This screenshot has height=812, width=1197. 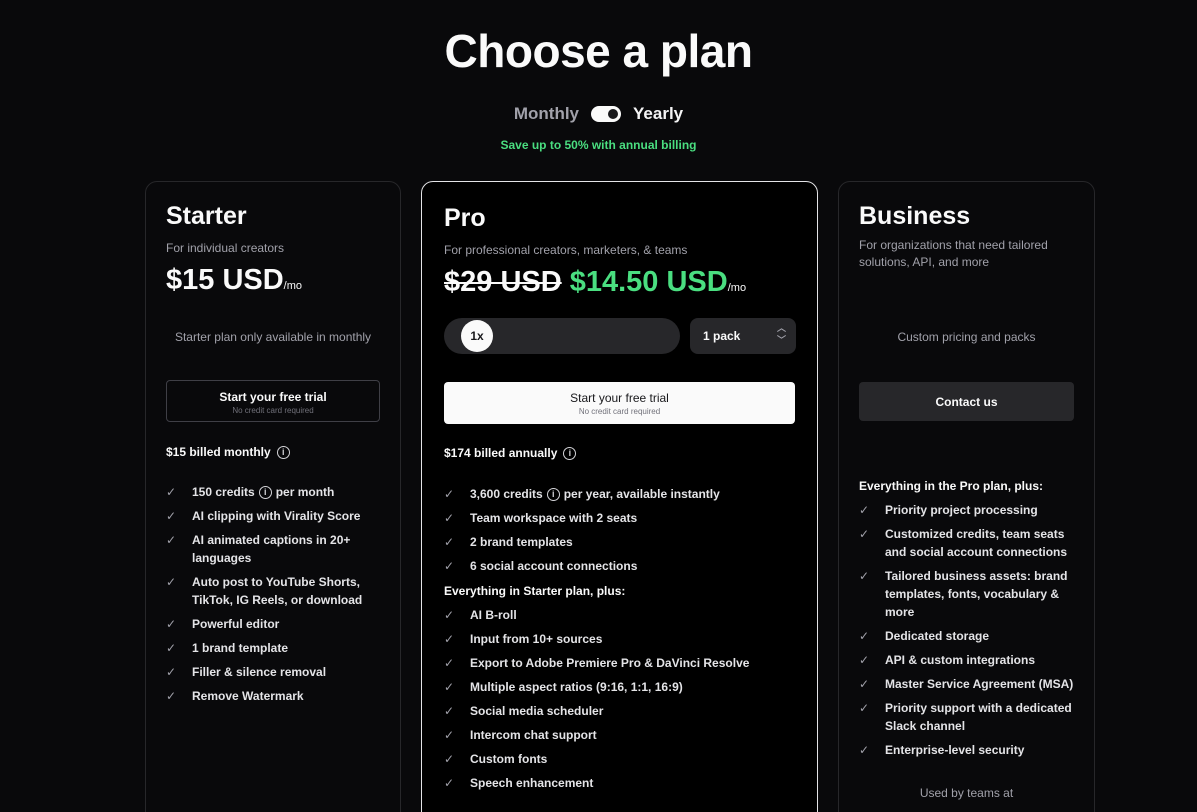 I want to click on feature-text: Enterprise-level security, so click(x=954, y=750).